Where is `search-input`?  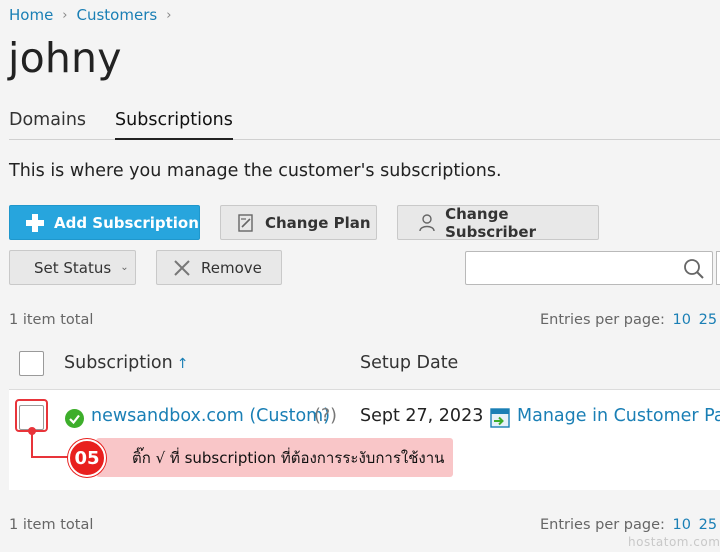 search-input is located at coordinates (589, 268).